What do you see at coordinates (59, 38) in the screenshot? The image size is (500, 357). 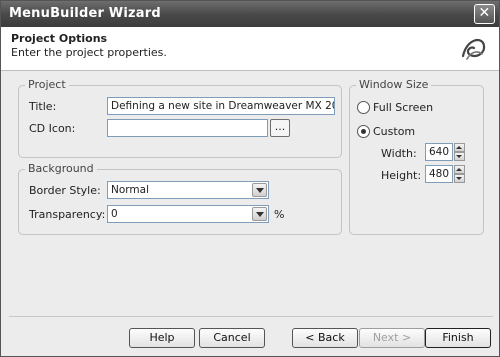 I see `page-title: Project Options` at bounding box center [59, 38].